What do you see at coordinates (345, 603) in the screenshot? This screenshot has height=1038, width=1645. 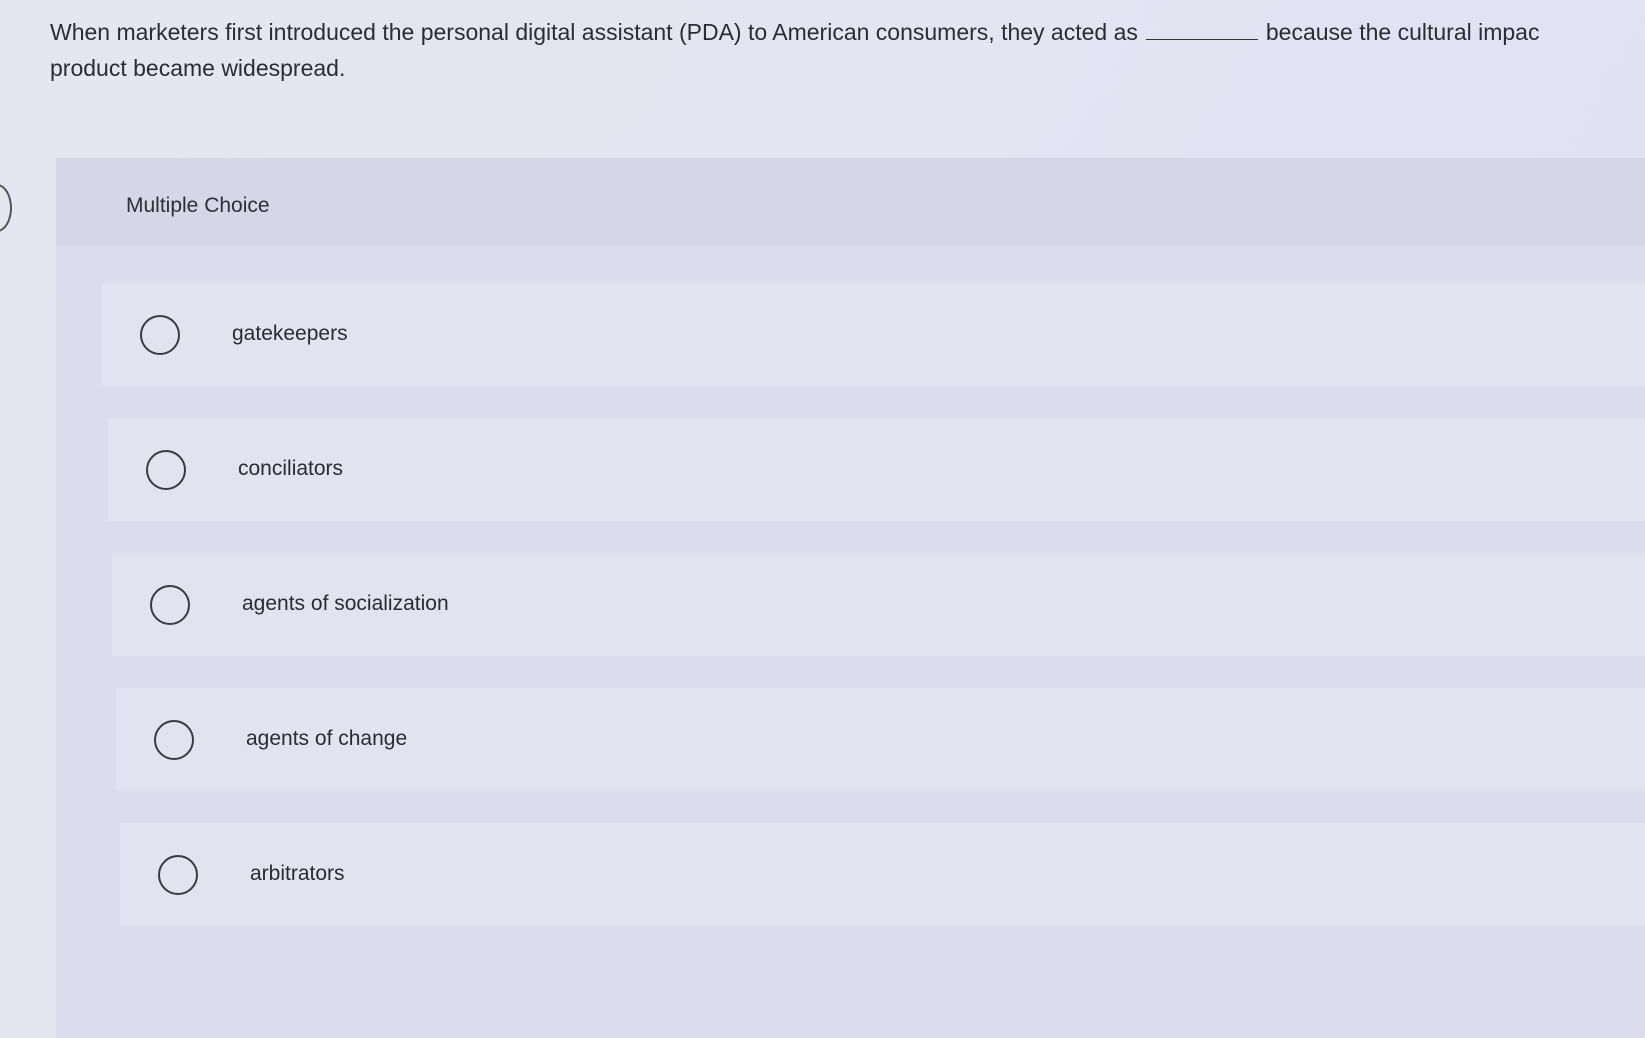 I see `answer-option-label: agents of socialization` at bounding box center [345, 603].